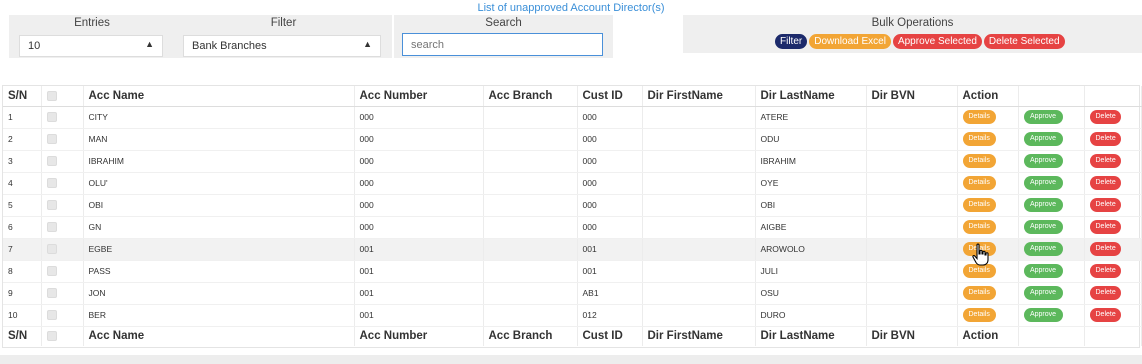 This screenshot has width=1142, height=364. What do you see at coordinates (62, 293) in the screenshot?
I see `cell-select` at bounding box center [62, 293].